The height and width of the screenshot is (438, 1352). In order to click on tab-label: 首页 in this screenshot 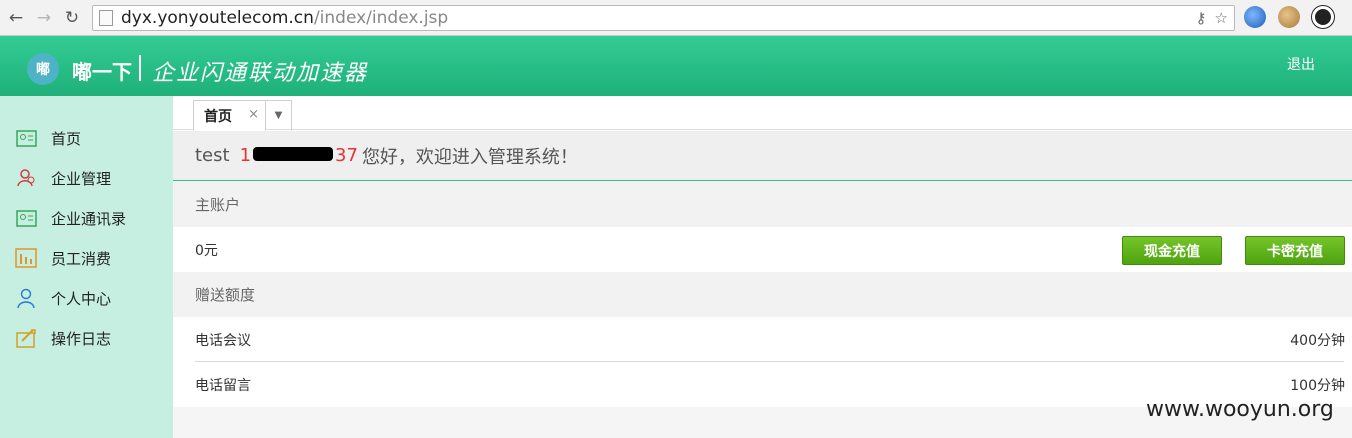, I will do `click(218, 116)`.